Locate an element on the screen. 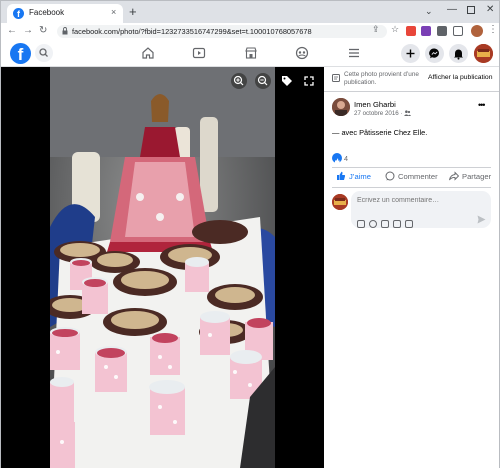 This screenshot has height=468, width=500. extensions-puzzle-icon is located at coordinates (442, 31).